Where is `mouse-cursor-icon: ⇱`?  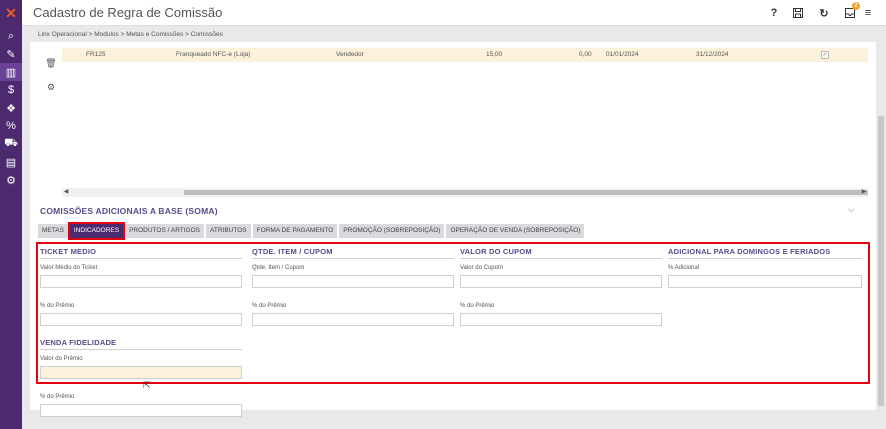 mouse-cursor-icon: ⇱ is located at coordinates (147, 385).